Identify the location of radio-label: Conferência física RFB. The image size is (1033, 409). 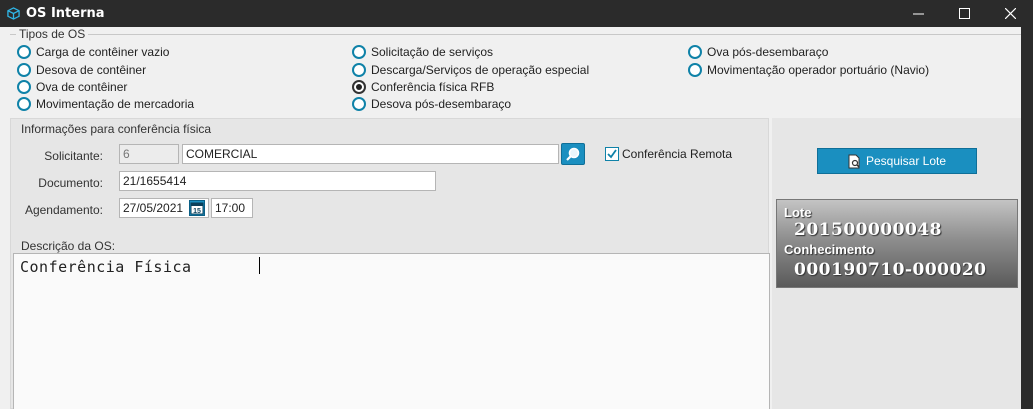
(433, 86).